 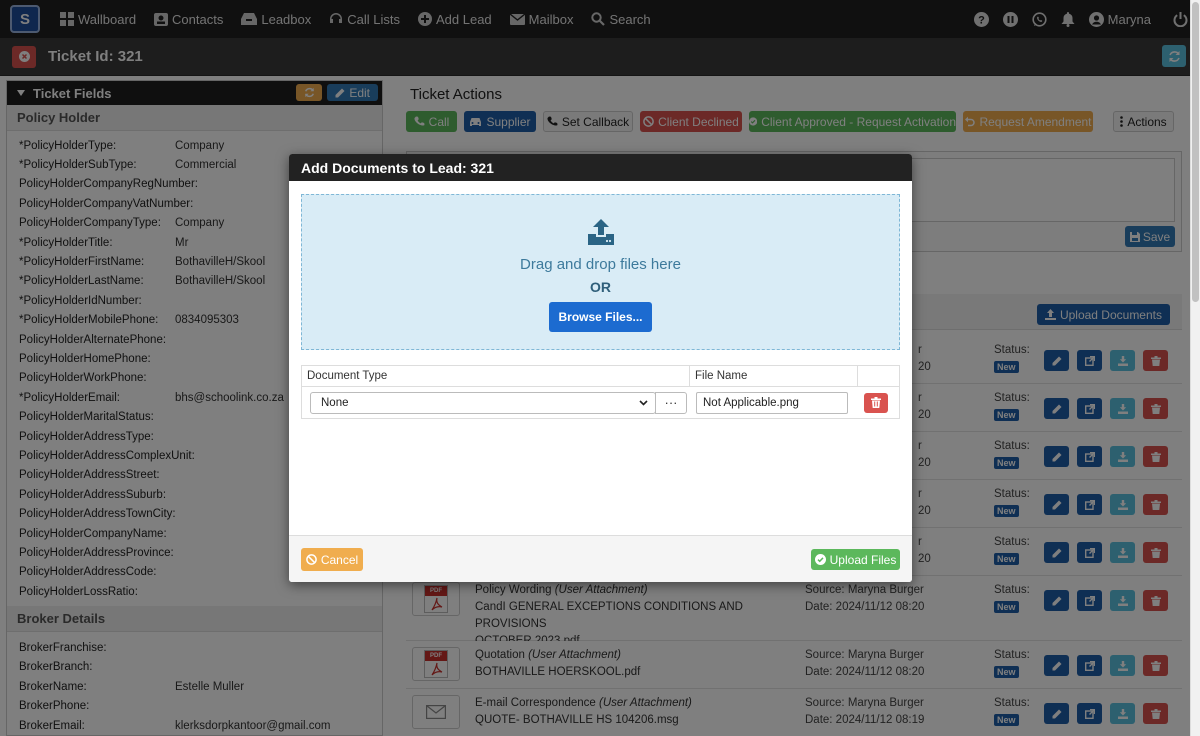 I want to click on drag-drop-text: Drag and drop files here, so click(x=600, y=264).